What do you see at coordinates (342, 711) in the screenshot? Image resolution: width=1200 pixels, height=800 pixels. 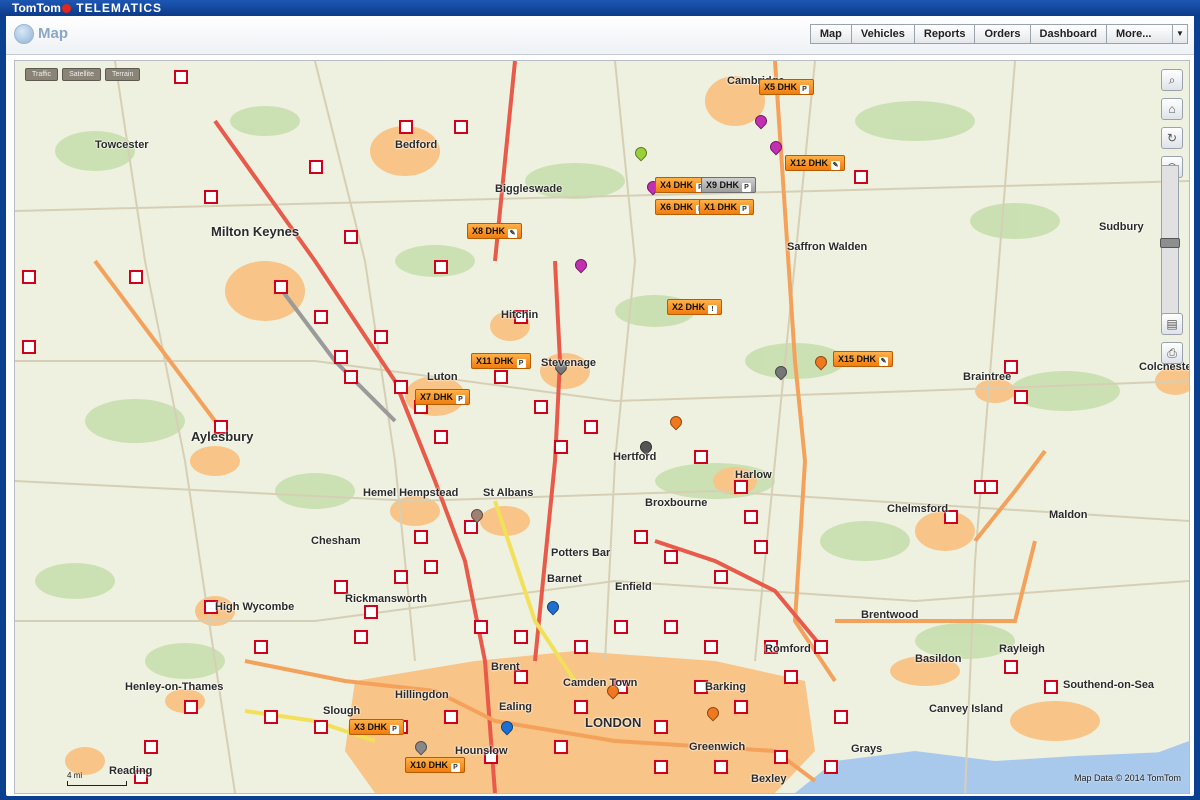 I see `city-label: Slough` at bounding box center [342, 711].